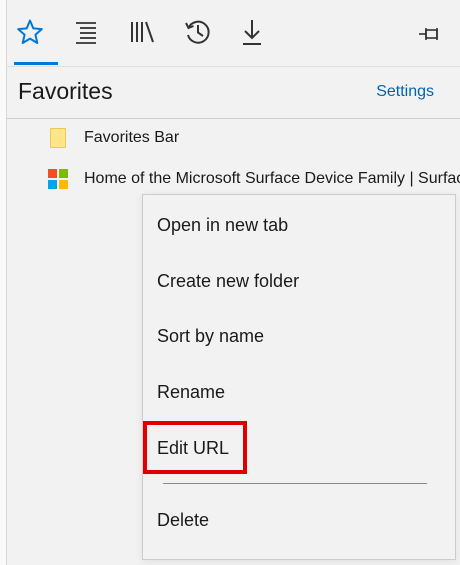  I want to click on history-tab, so click(198, 32).